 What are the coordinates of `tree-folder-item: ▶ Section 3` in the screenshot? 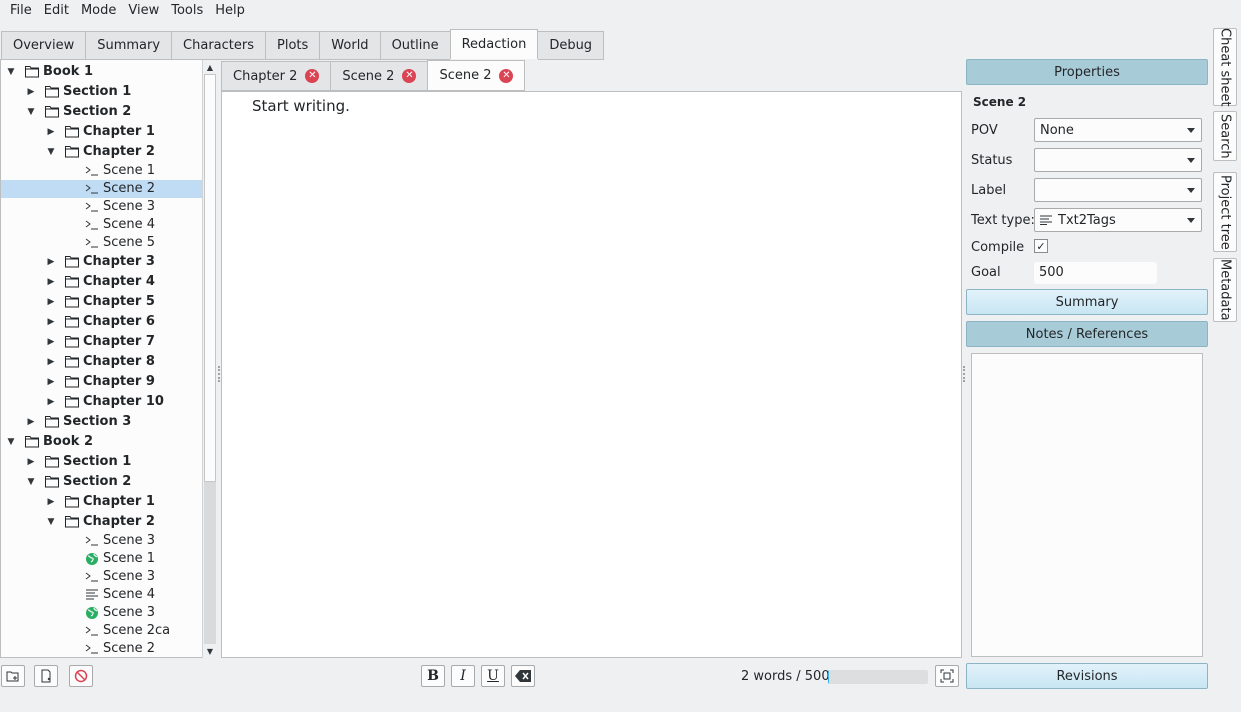 It's located at (102, 422).